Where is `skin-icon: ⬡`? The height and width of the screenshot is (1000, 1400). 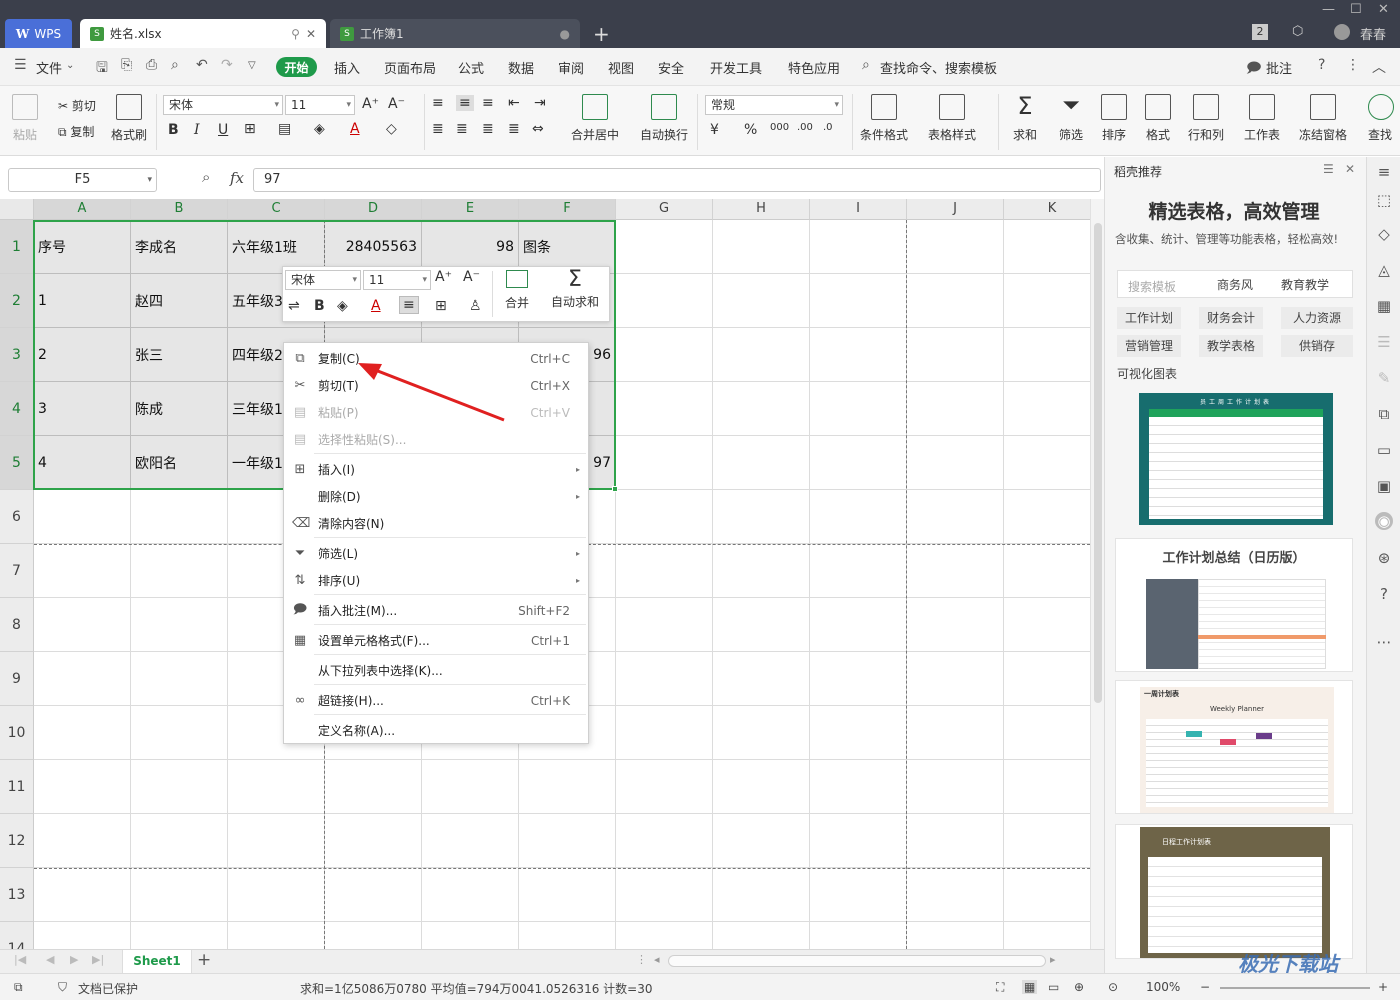
skin-icon: ⬡ is located at coordinates (1297, 31).